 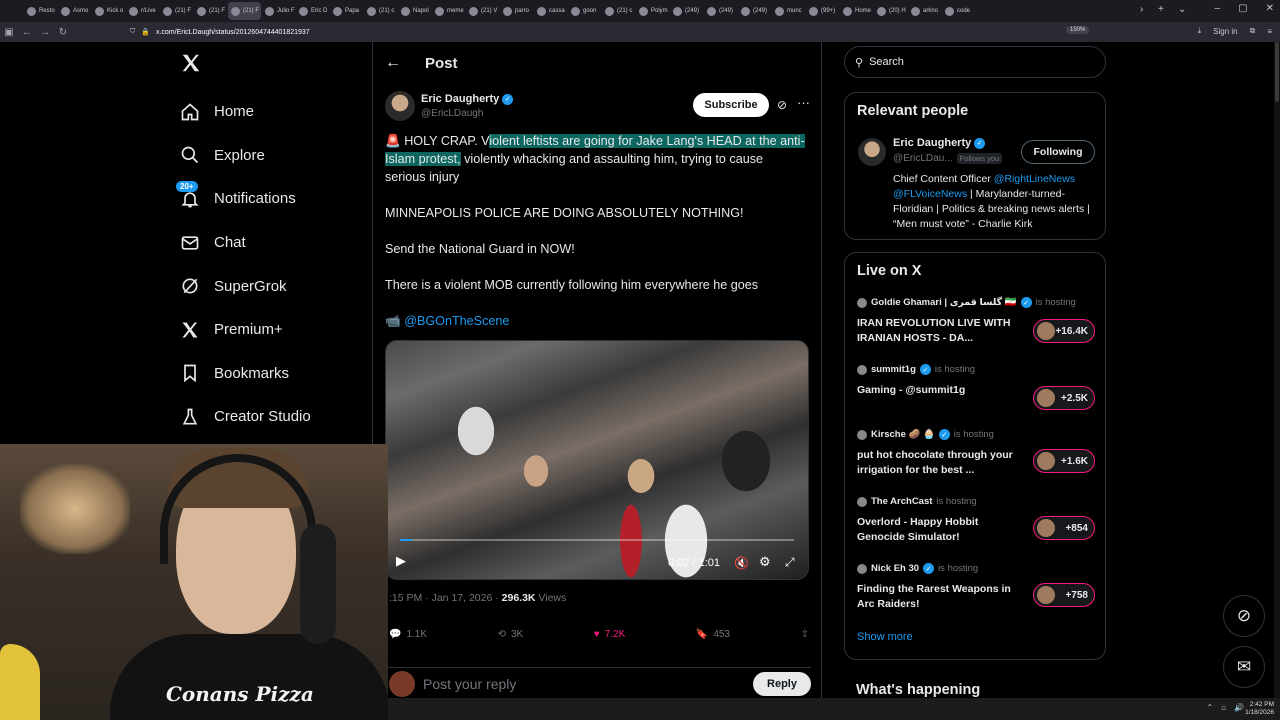 What do you see at coordinates (1064, 461) in the screenshot?
I see `live-listeners-pill: +1.6K` at bounding box center [1064, 461].